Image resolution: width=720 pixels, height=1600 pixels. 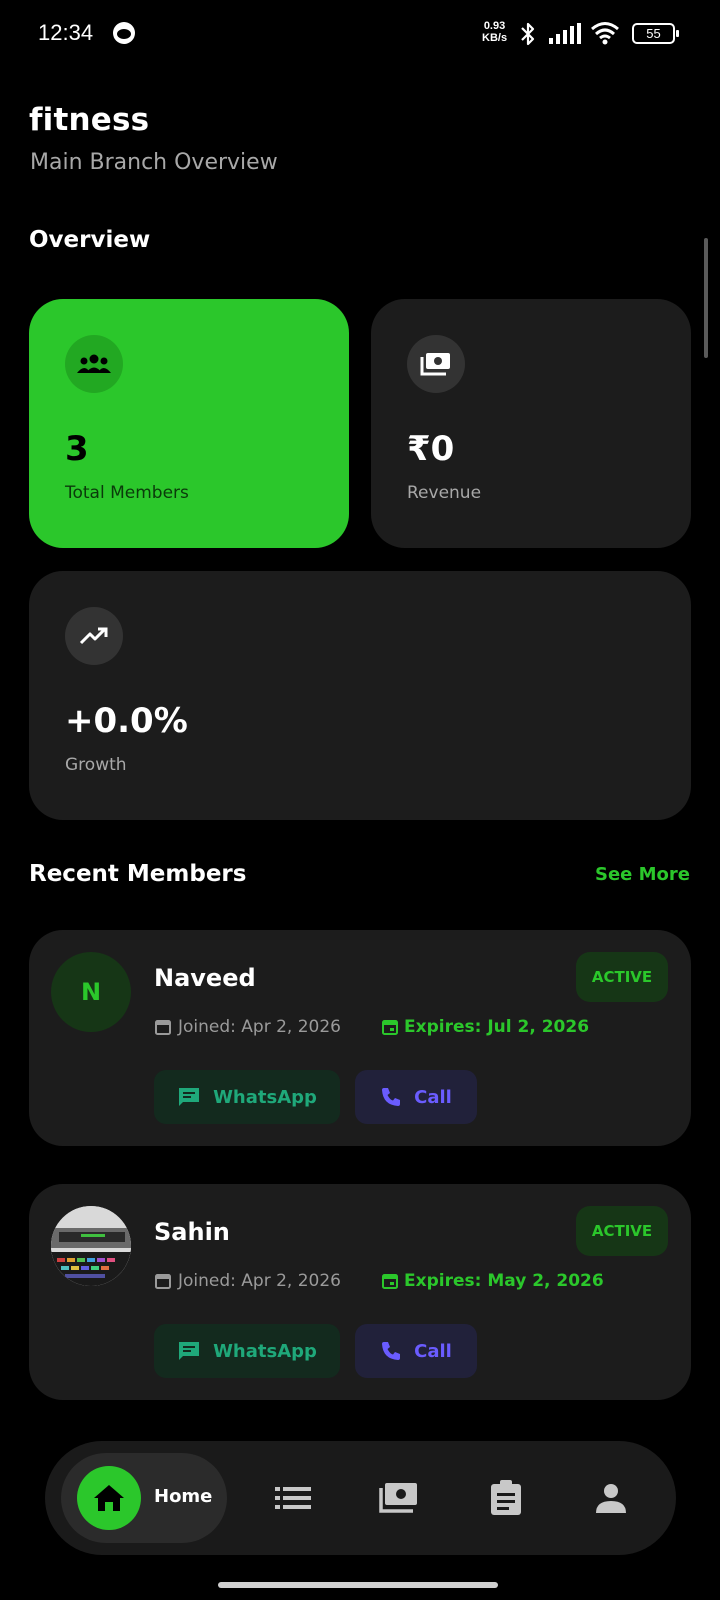 I want to click on revenue-value: ₹0, so click(x=431, y=449).